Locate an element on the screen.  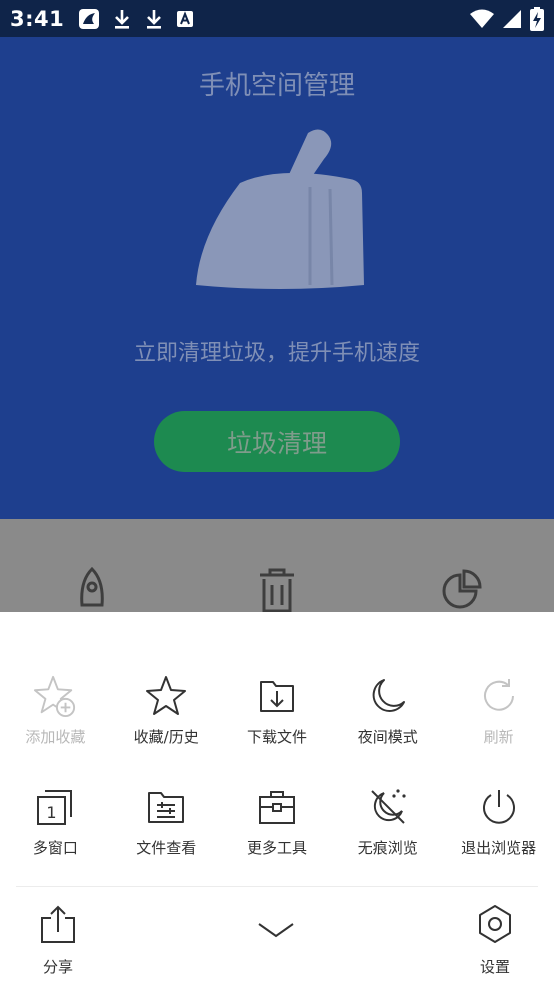
menu-bottom-bar: 分享 设置 is located at coordinates (277, 944).